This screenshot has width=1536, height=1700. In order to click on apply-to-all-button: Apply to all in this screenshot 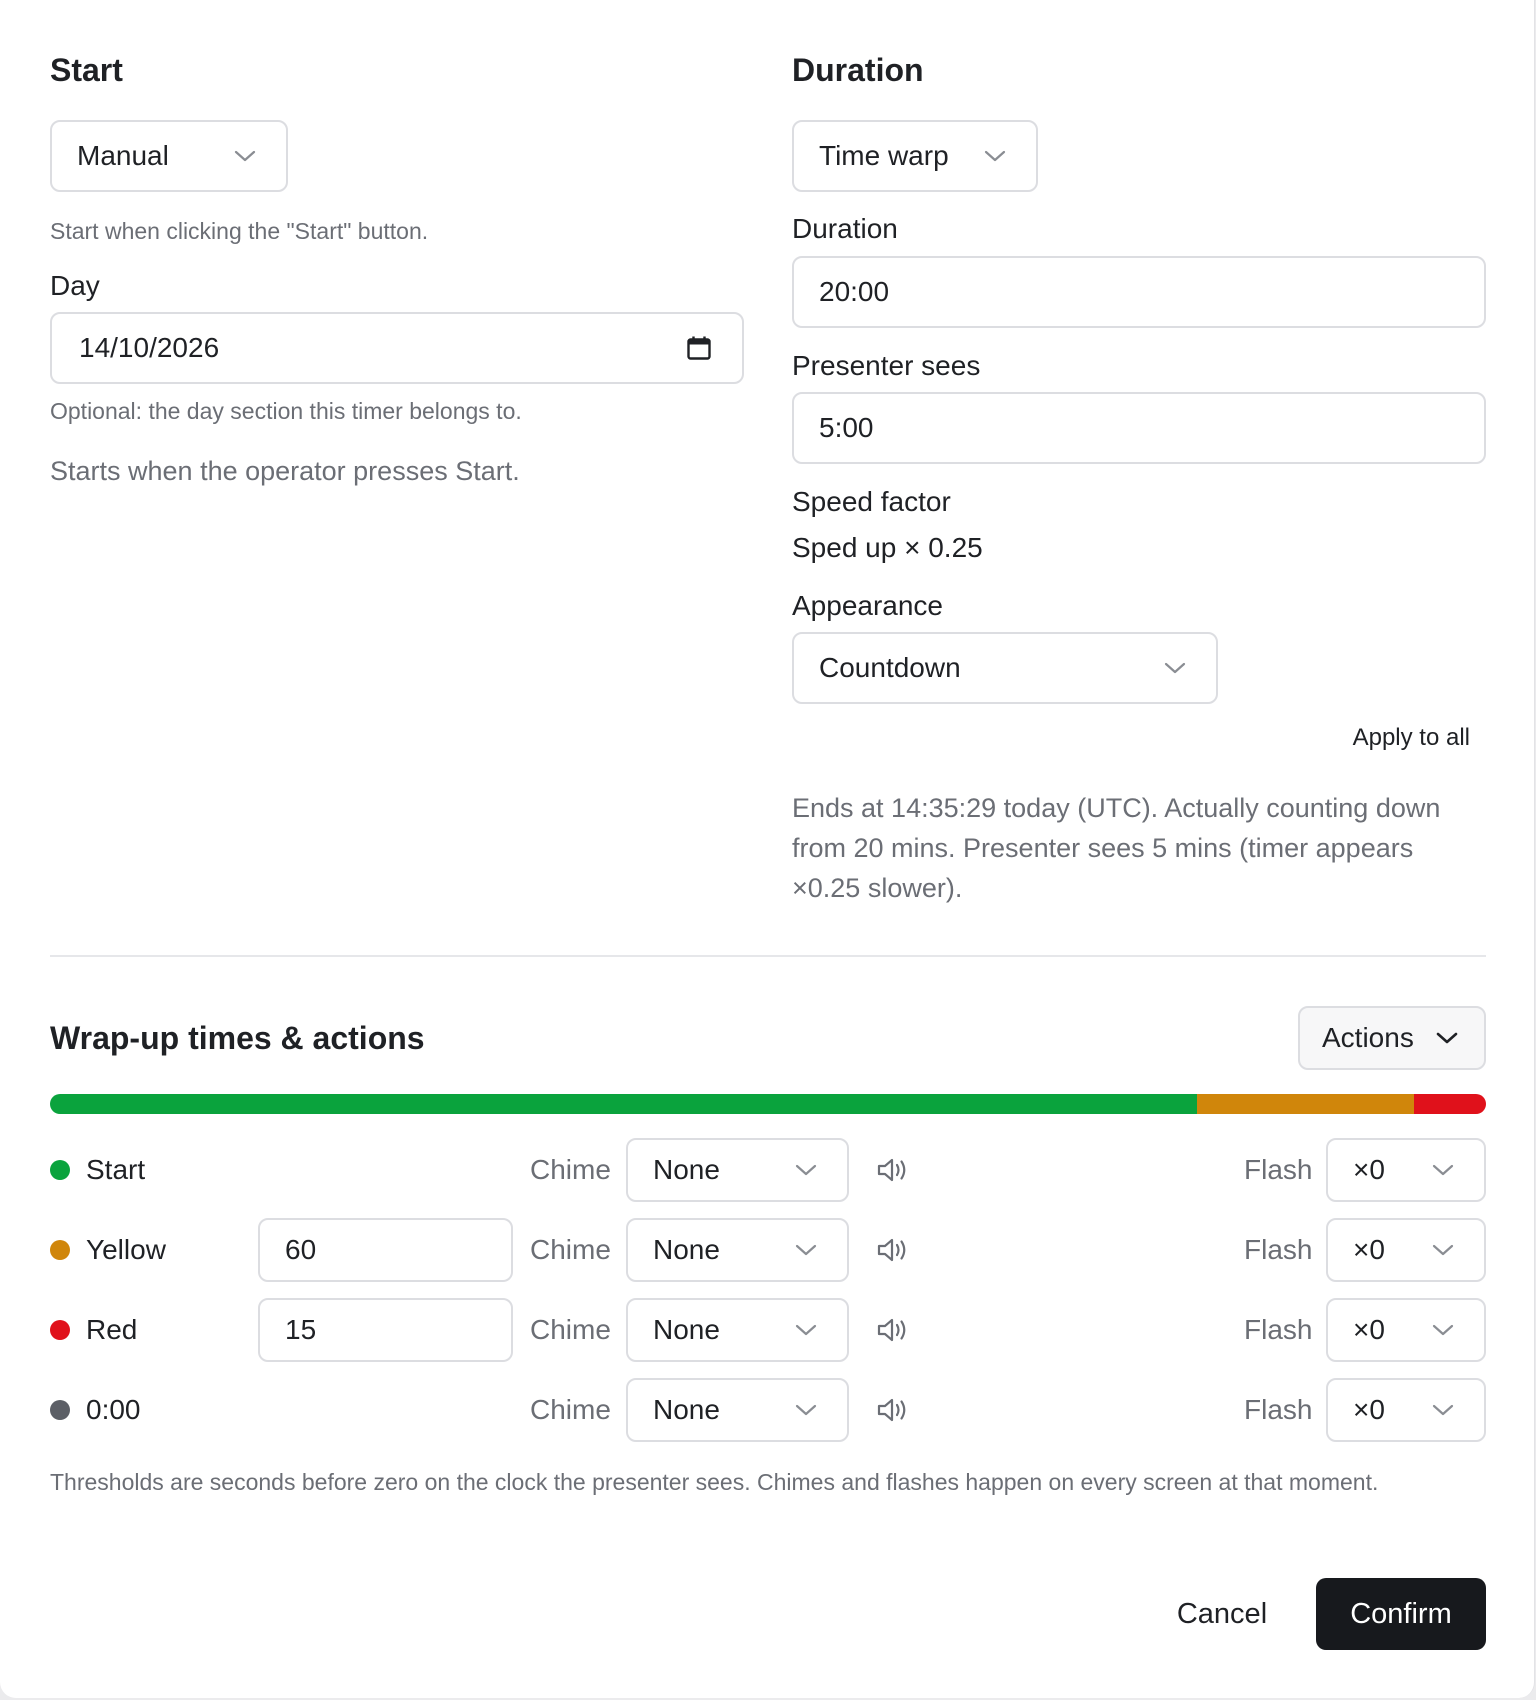, I will do `click(1385, 738)`.